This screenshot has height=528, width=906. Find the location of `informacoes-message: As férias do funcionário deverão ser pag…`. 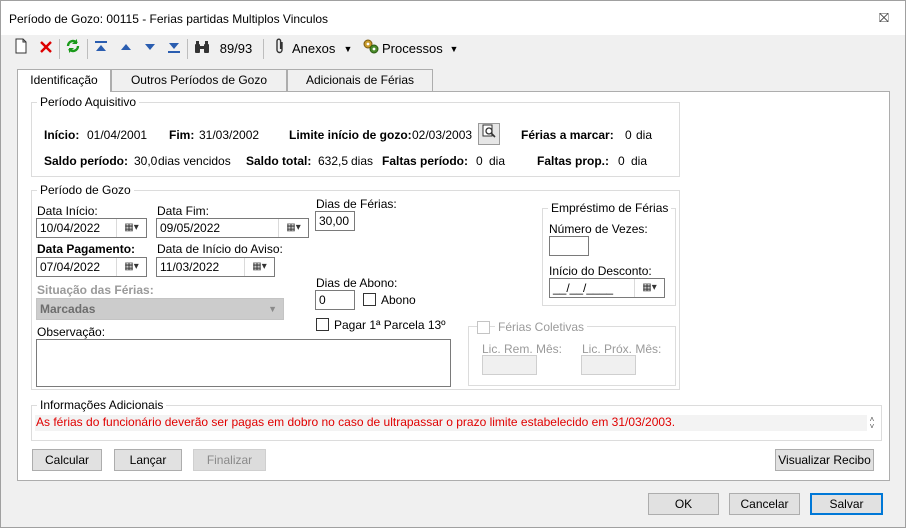

informacoes-message: As férias do funcionário deverão ser pag… is located at coordinates (451, 423).